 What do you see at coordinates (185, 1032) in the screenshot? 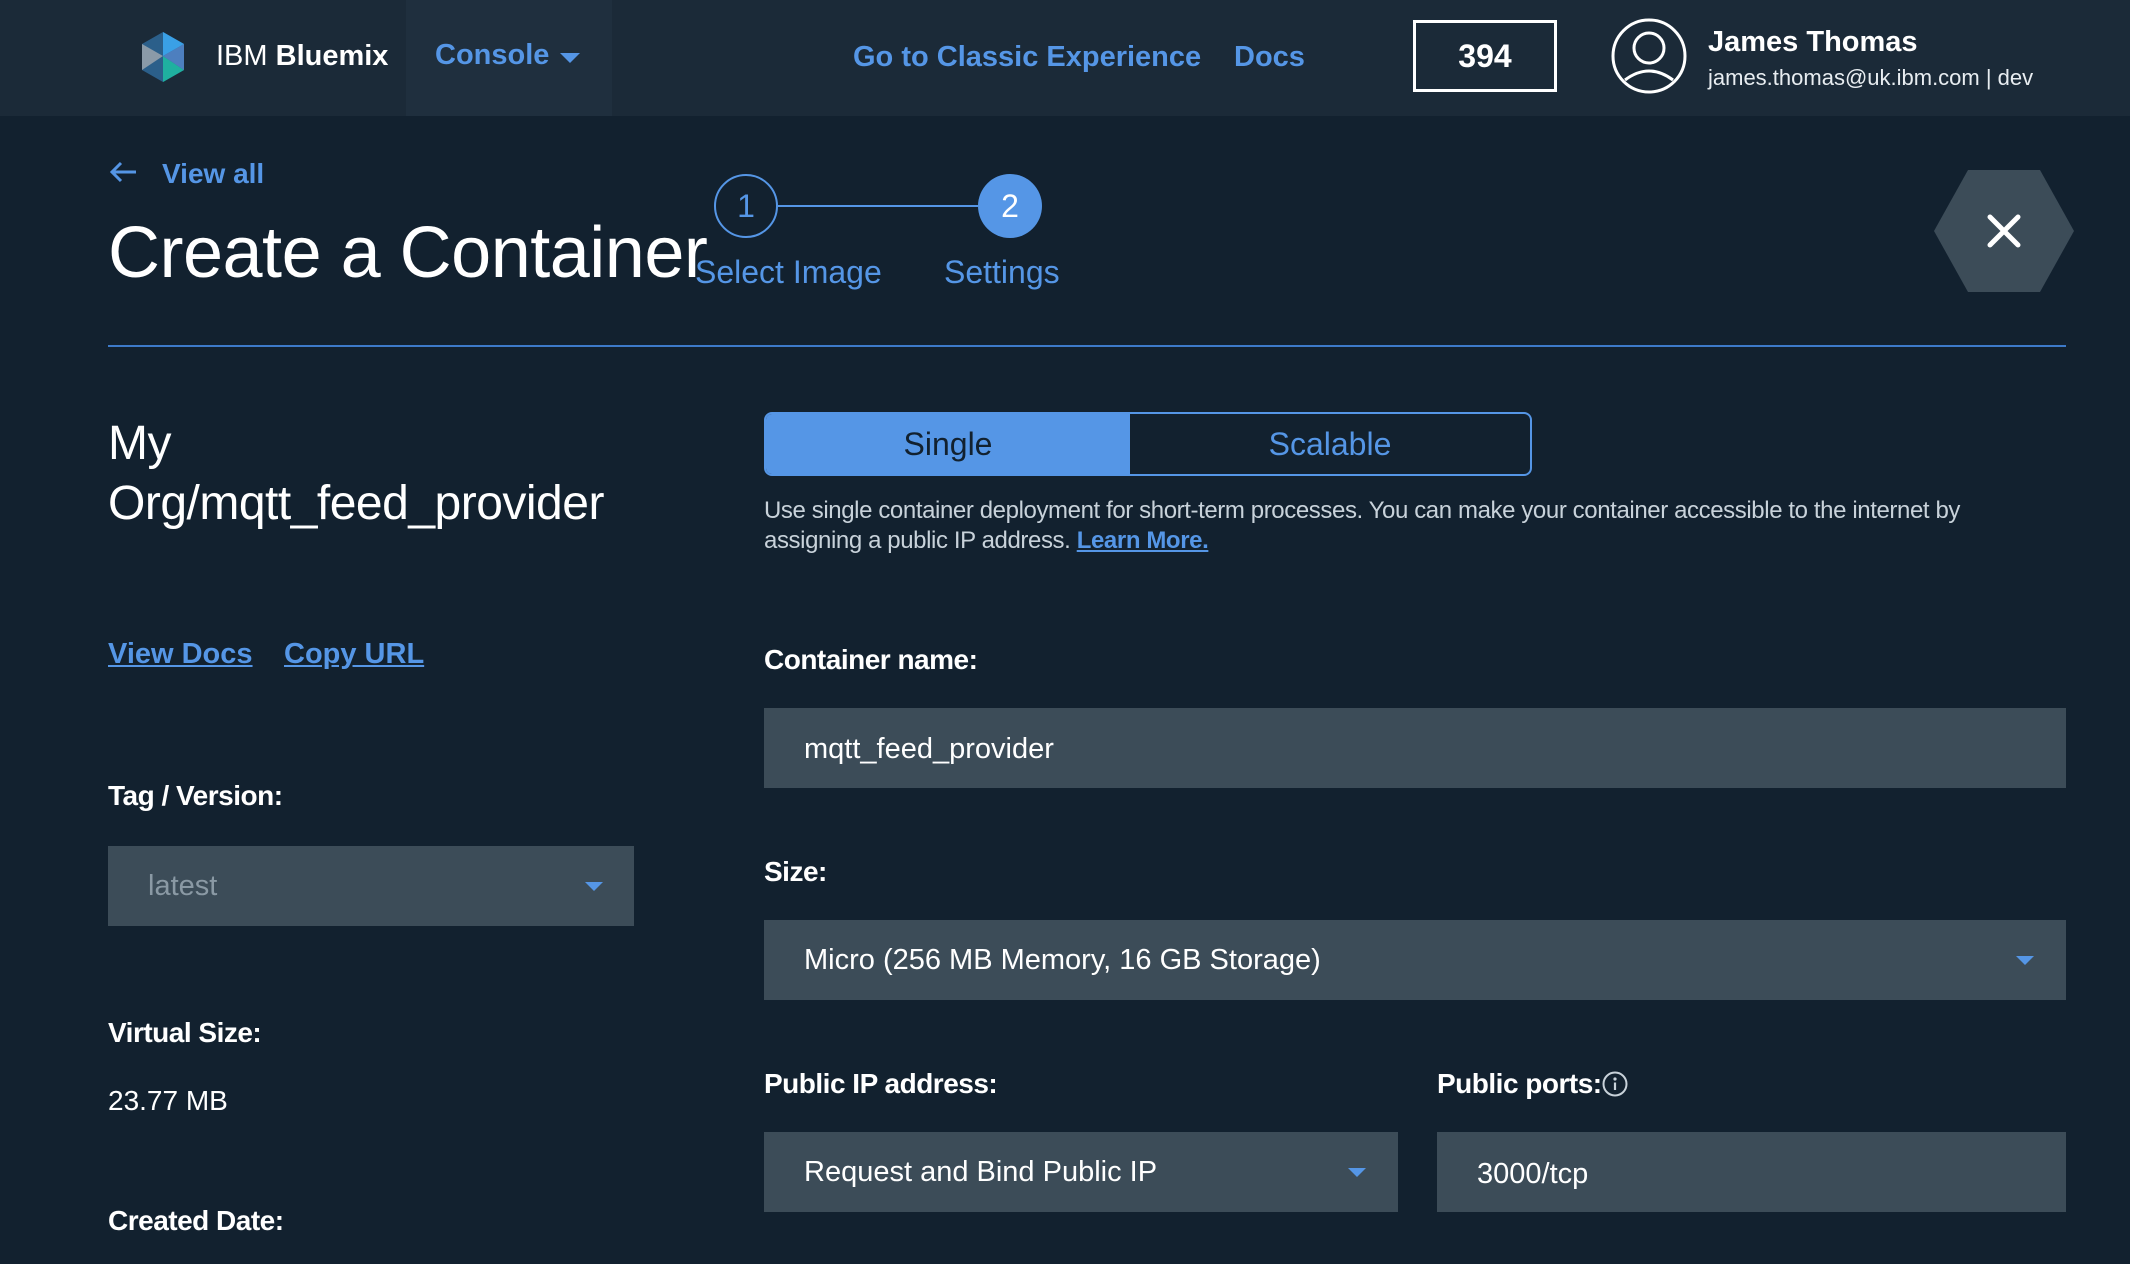
I see `virtual-size-label: Virtual Size:` at bounding box center [185, 1032].